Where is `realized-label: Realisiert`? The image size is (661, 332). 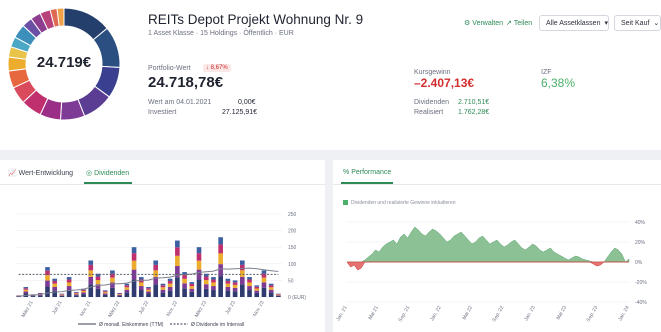 realized-label: Realisiert is located at coordinates (429, 112).